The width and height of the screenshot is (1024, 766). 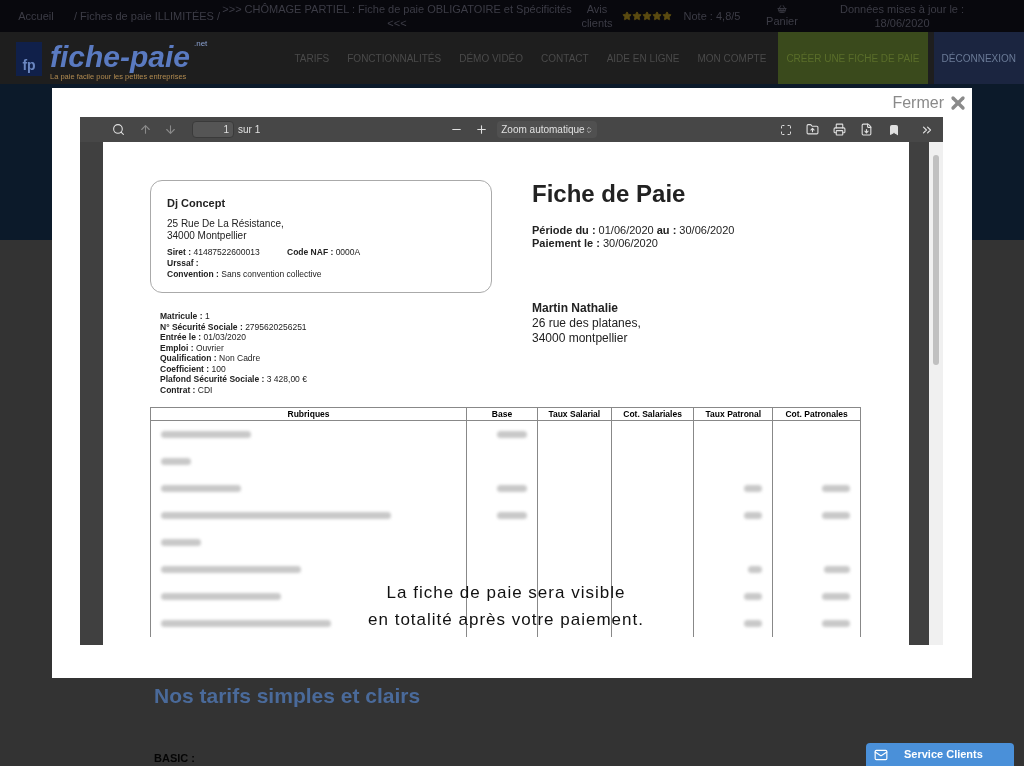 What do you see at coordinates (187, 389) in the screenshot?
I see `employee-info: Contrat : CDI` at bounding box center [187, 389].